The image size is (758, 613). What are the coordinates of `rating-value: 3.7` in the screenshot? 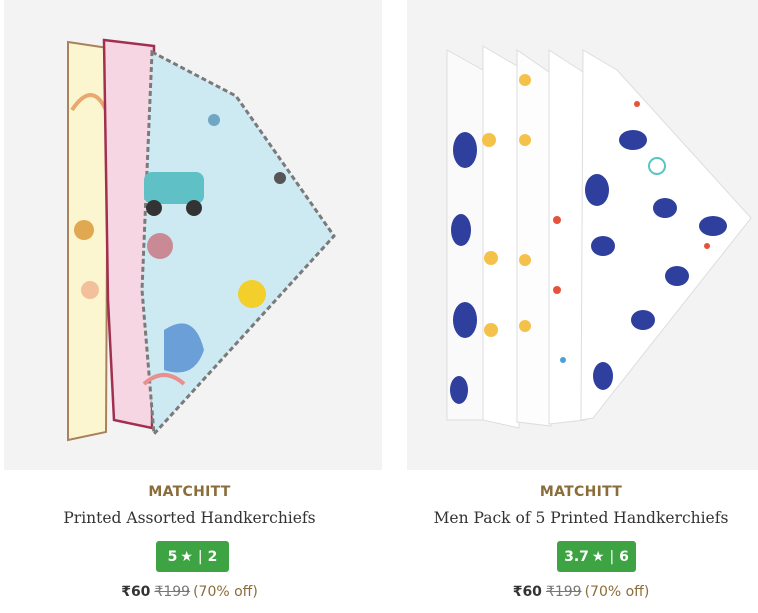 It's located at (576, 556).